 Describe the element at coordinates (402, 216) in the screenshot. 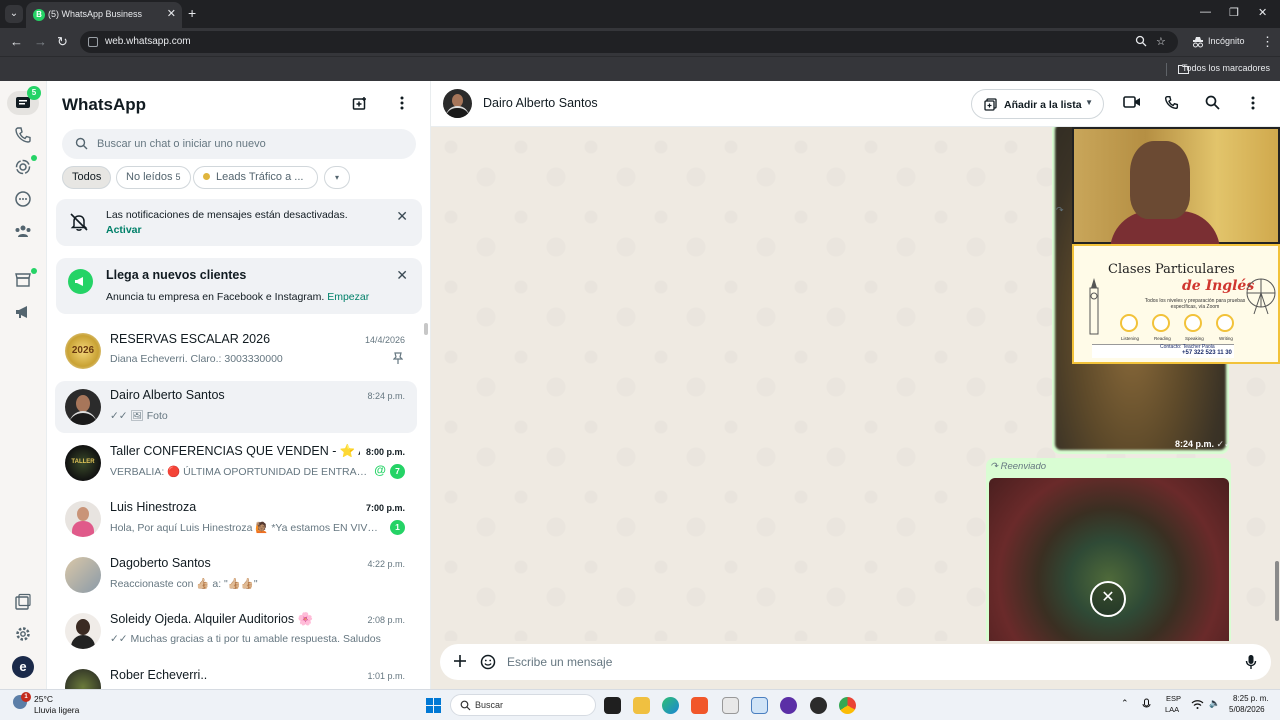

I see `close-notifications-banner-icon: ✕` at that location.